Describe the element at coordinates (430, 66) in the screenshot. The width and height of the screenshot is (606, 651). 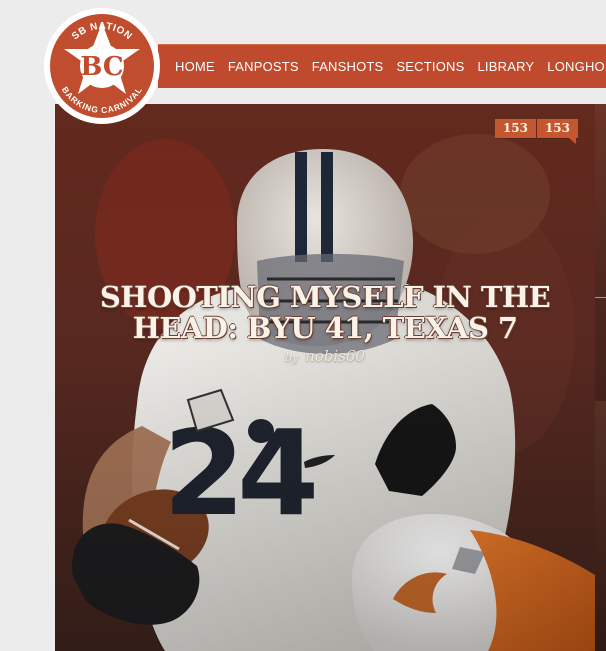
I see `nav-sections: SECTIONS` at that location.